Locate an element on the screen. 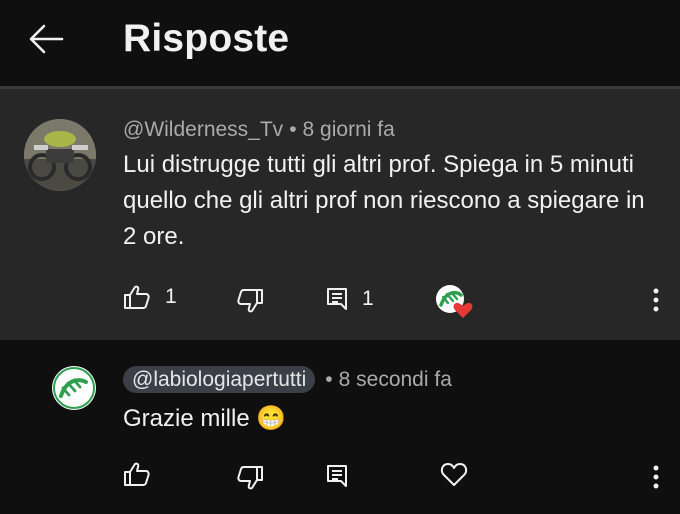 This screenshot has height=514, width=680. comment-author: @Wilderness_Tv is located at coordinates (203, 129).